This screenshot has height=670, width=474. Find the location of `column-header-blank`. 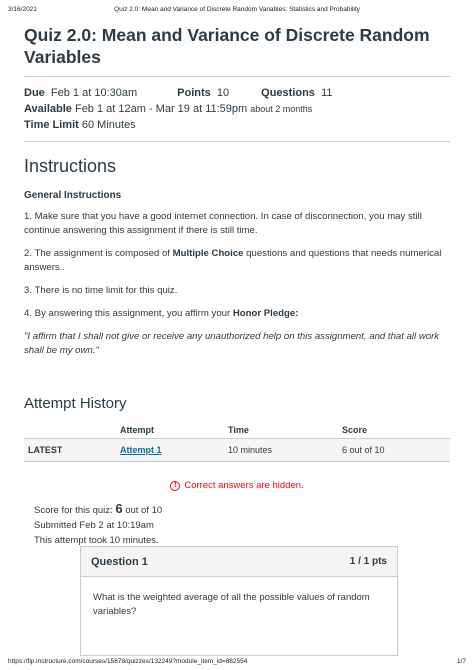

column-header-blank is located at coordinates (70, 430).